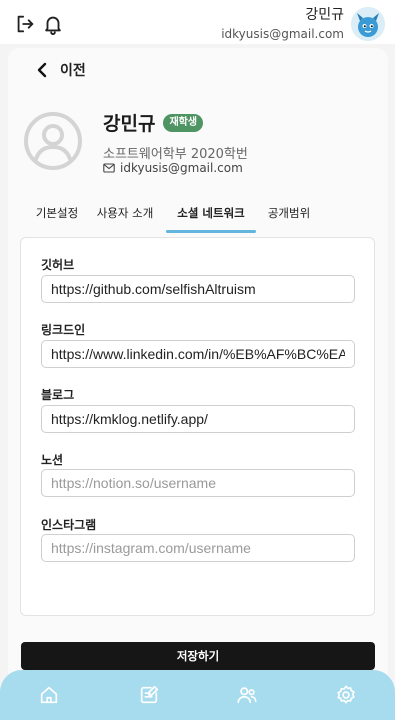 The height and width of the screenshot is (720, 395). What do you see at coordinates (197, 695) in the screenshot?
I see `bottom-nav` at bounding box center [197, 695].